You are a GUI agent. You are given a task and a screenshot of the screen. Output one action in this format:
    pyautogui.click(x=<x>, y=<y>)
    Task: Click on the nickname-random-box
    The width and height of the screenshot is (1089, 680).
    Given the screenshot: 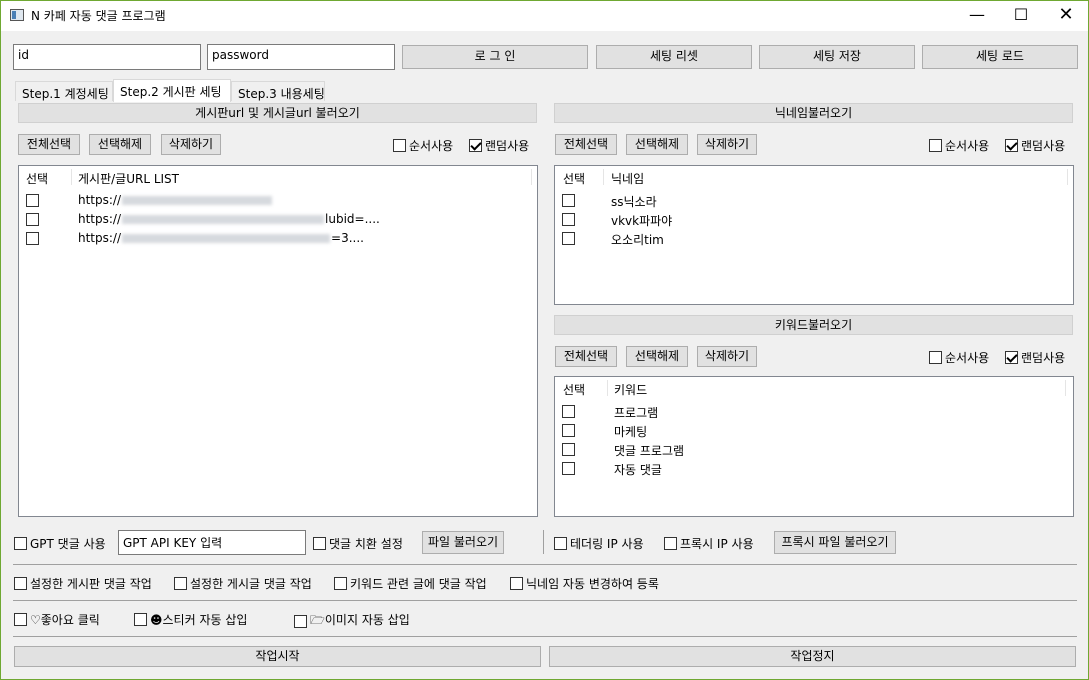 What is the action you would take?
    pyautogui.click(x=1011, y=145)
    